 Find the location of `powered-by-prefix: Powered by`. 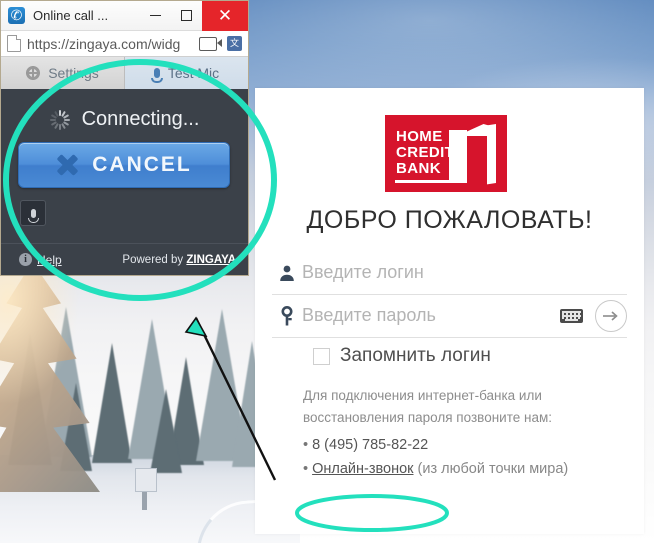

powered-by-prefix: Powered by is located at coordinates (154, 259).